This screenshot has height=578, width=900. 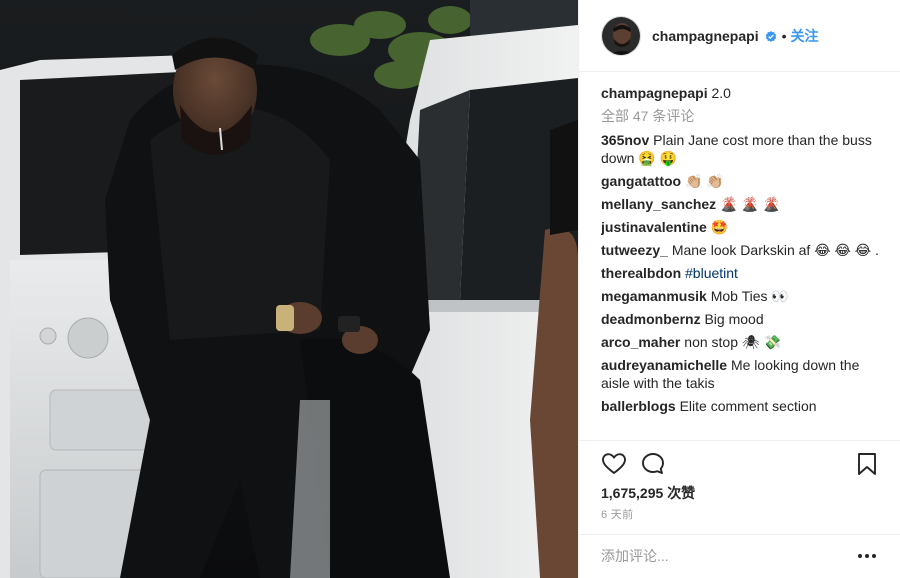 What do you see at coordinates (805, 36) in the screenshot?
I see `follow-button: 关注` at bounding box center [805, 36].